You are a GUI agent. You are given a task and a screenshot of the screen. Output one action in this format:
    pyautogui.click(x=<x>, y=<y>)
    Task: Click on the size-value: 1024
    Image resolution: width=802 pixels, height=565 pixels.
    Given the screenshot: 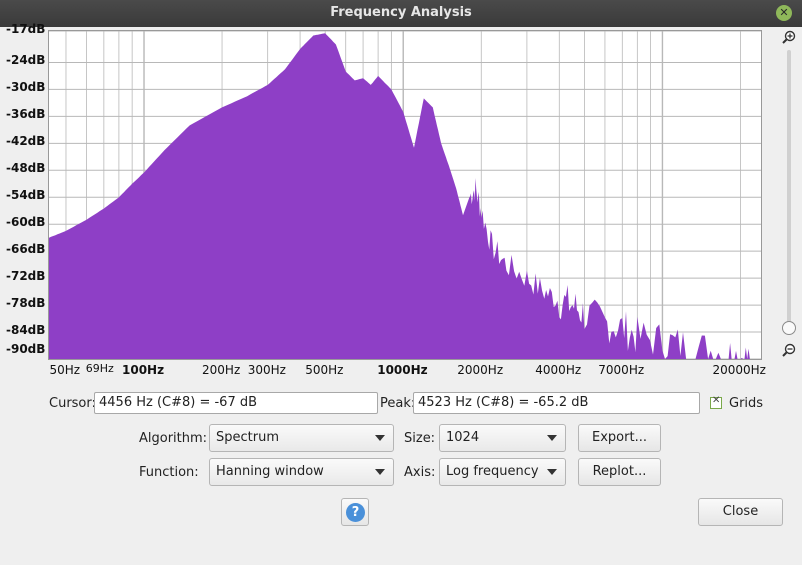 What is the action you would take?
    pyautogui.click(x=463, y=437)
    